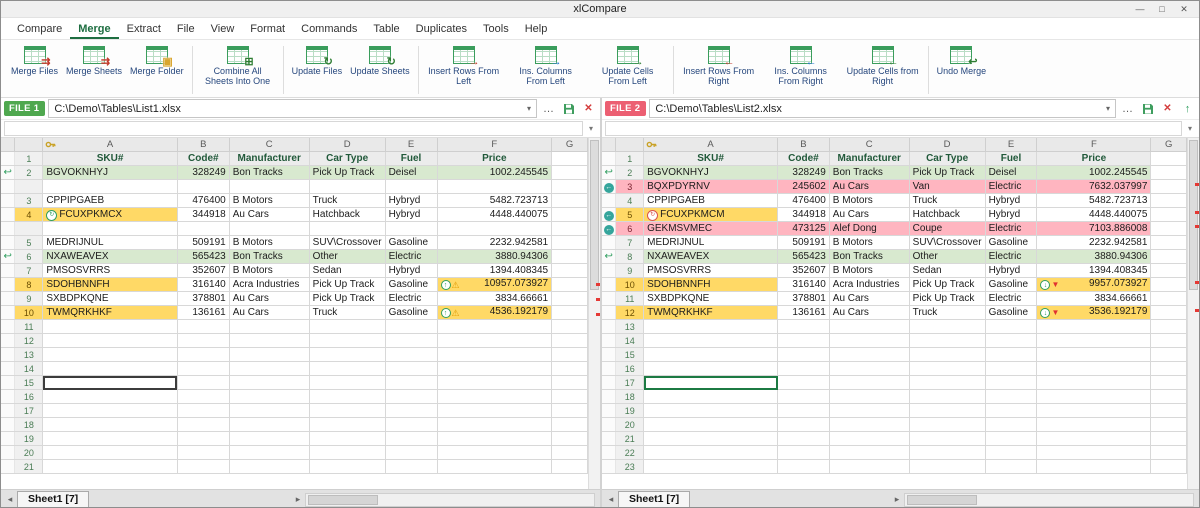 The height and width of the screenshot is (508, 1200). What do you see at coordinates (609, 256) in the screenshot?
I see `merged-row-icon: ↩` at bounding box center [609, 256].